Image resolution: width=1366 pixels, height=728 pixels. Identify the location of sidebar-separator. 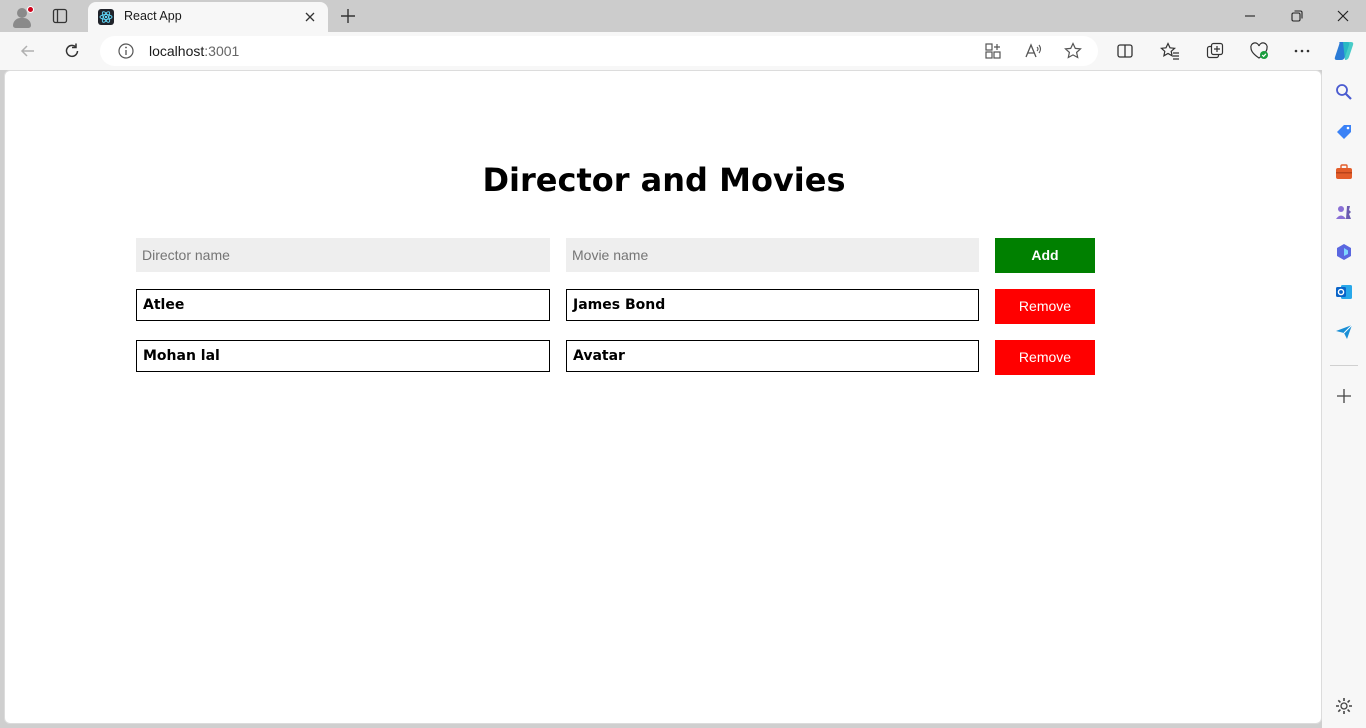
(1344, 365).